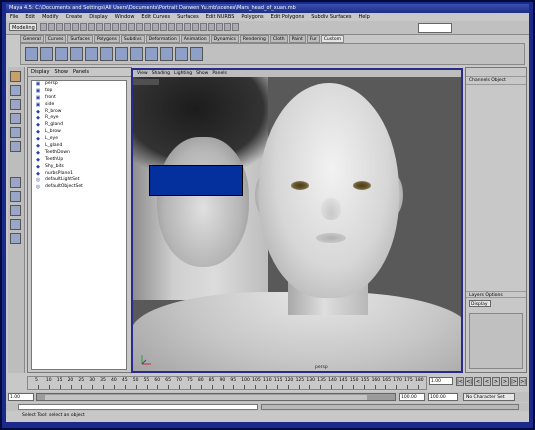 This screenshot has width=535, height=430. I want to click on layers-list, so click(496, 341).